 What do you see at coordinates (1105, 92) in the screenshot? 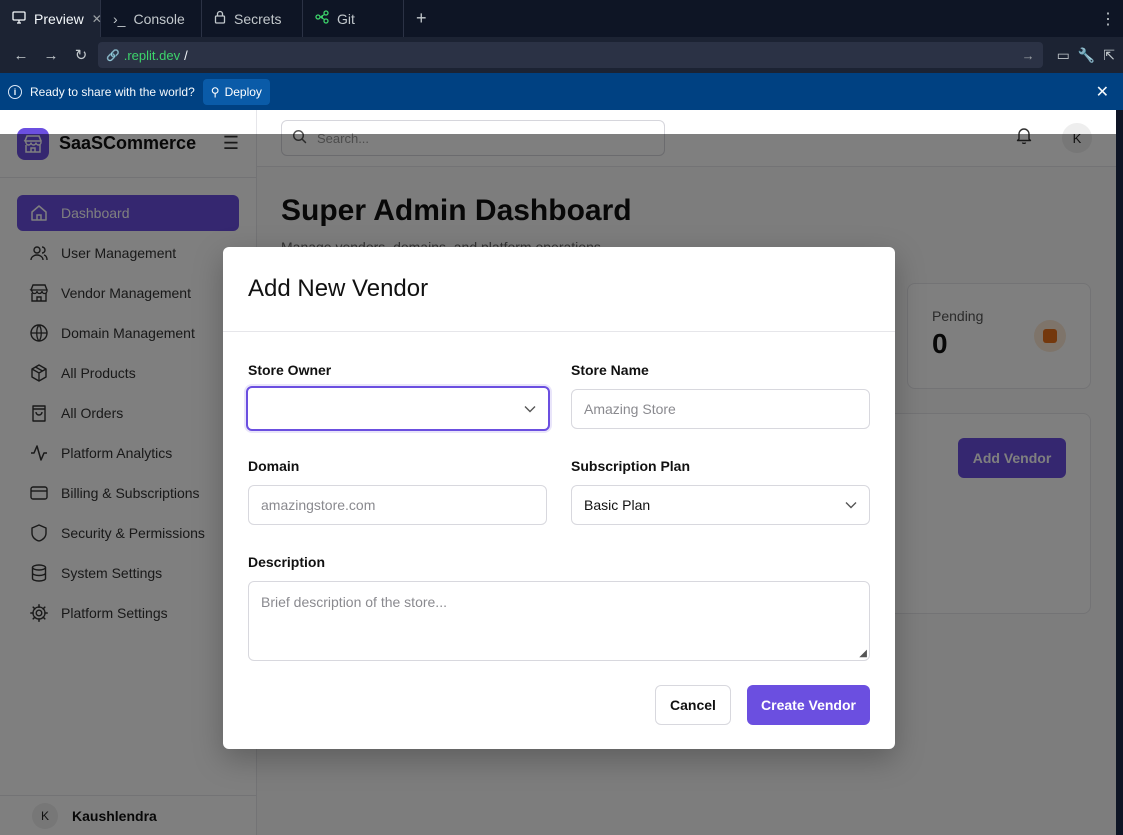
I see `close-icon: ✕` at bounding box center [1105, 92].